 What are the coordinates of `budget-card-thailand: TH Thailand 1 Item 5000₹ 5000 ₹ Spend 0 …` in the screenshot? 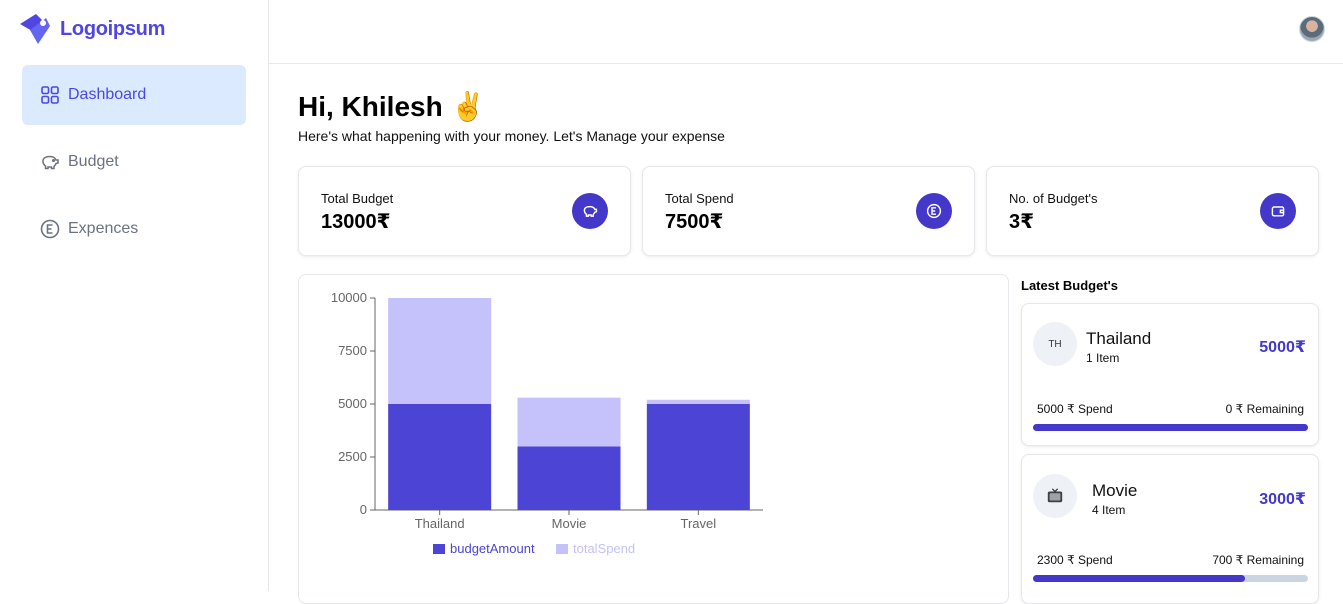 It's located at (1170, 374).